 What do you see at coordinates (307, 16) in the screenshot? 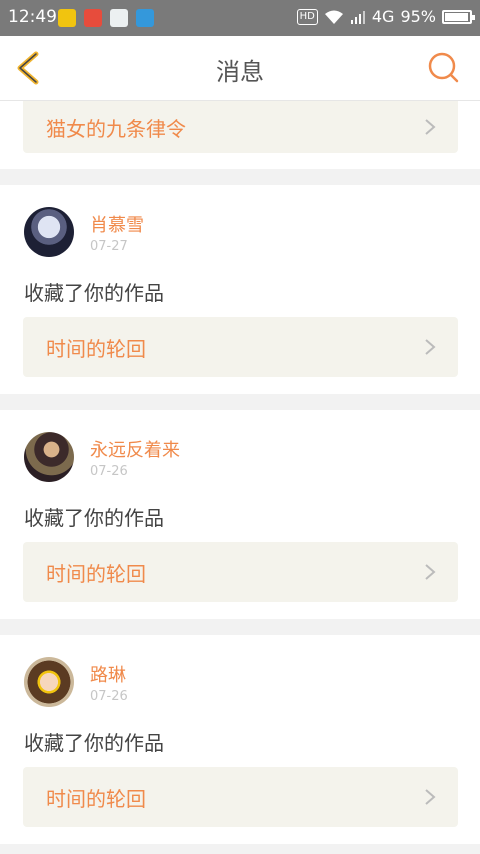
I see `hd-badge: HD` at bounding box center [307, 16].